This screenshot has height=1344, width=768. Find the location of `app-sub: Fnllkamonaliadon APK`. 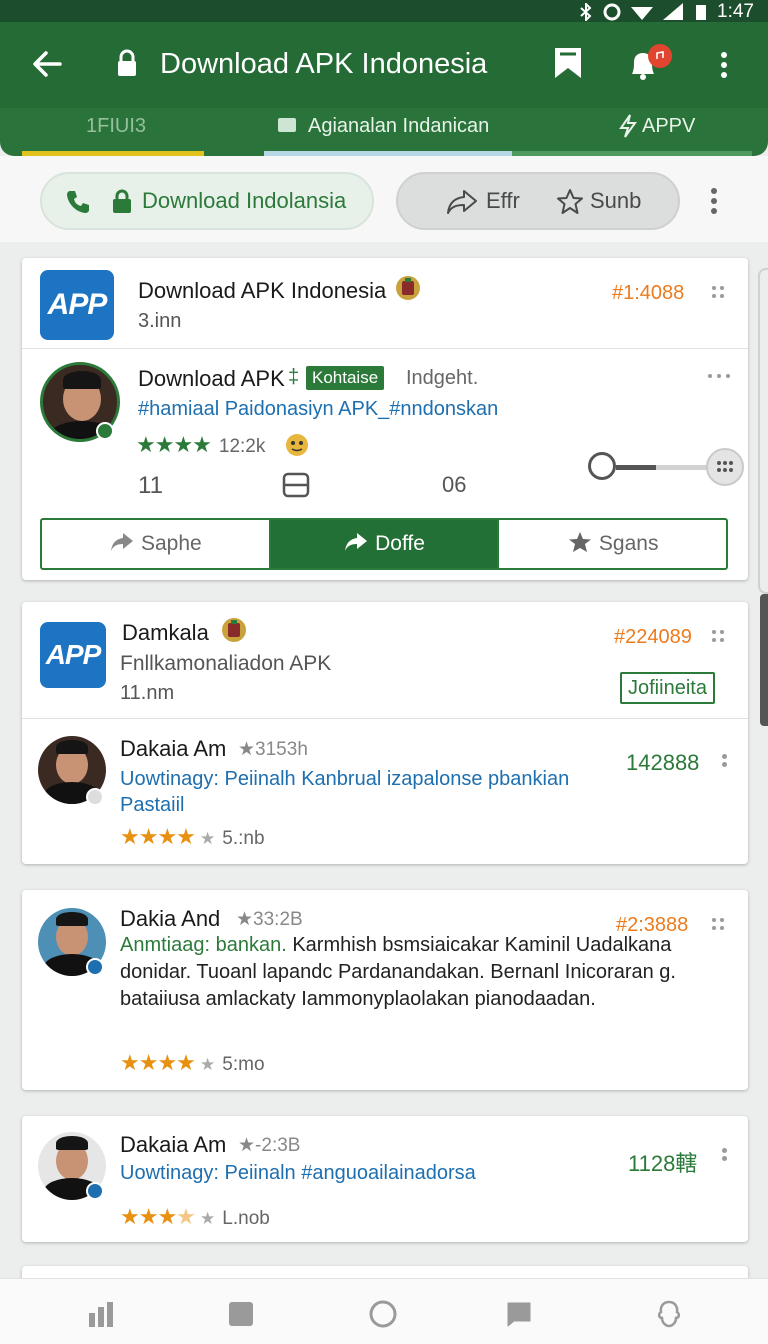

app-sub: Fnllkamonaliadon APK is located at coordinates (226, 663).